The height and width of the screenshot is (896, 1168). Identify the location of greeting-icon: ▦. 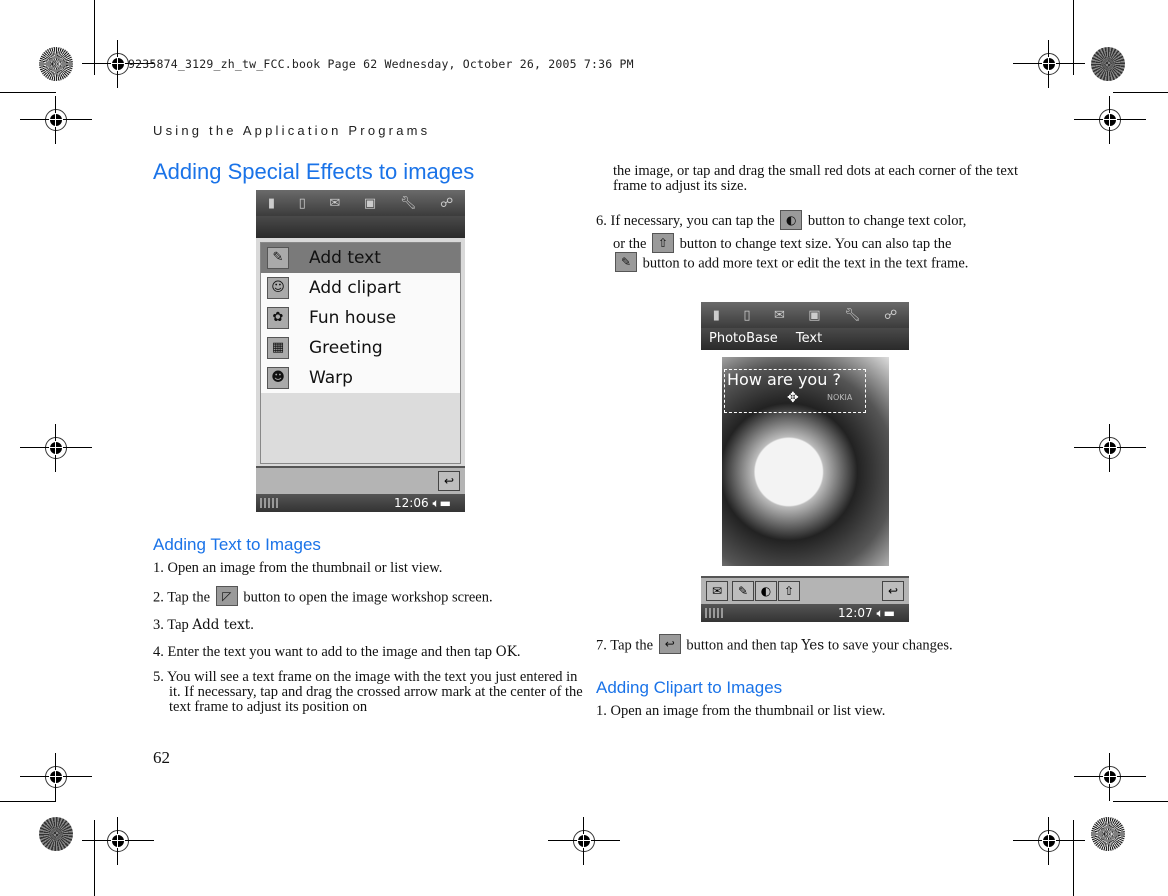
(278, 348).